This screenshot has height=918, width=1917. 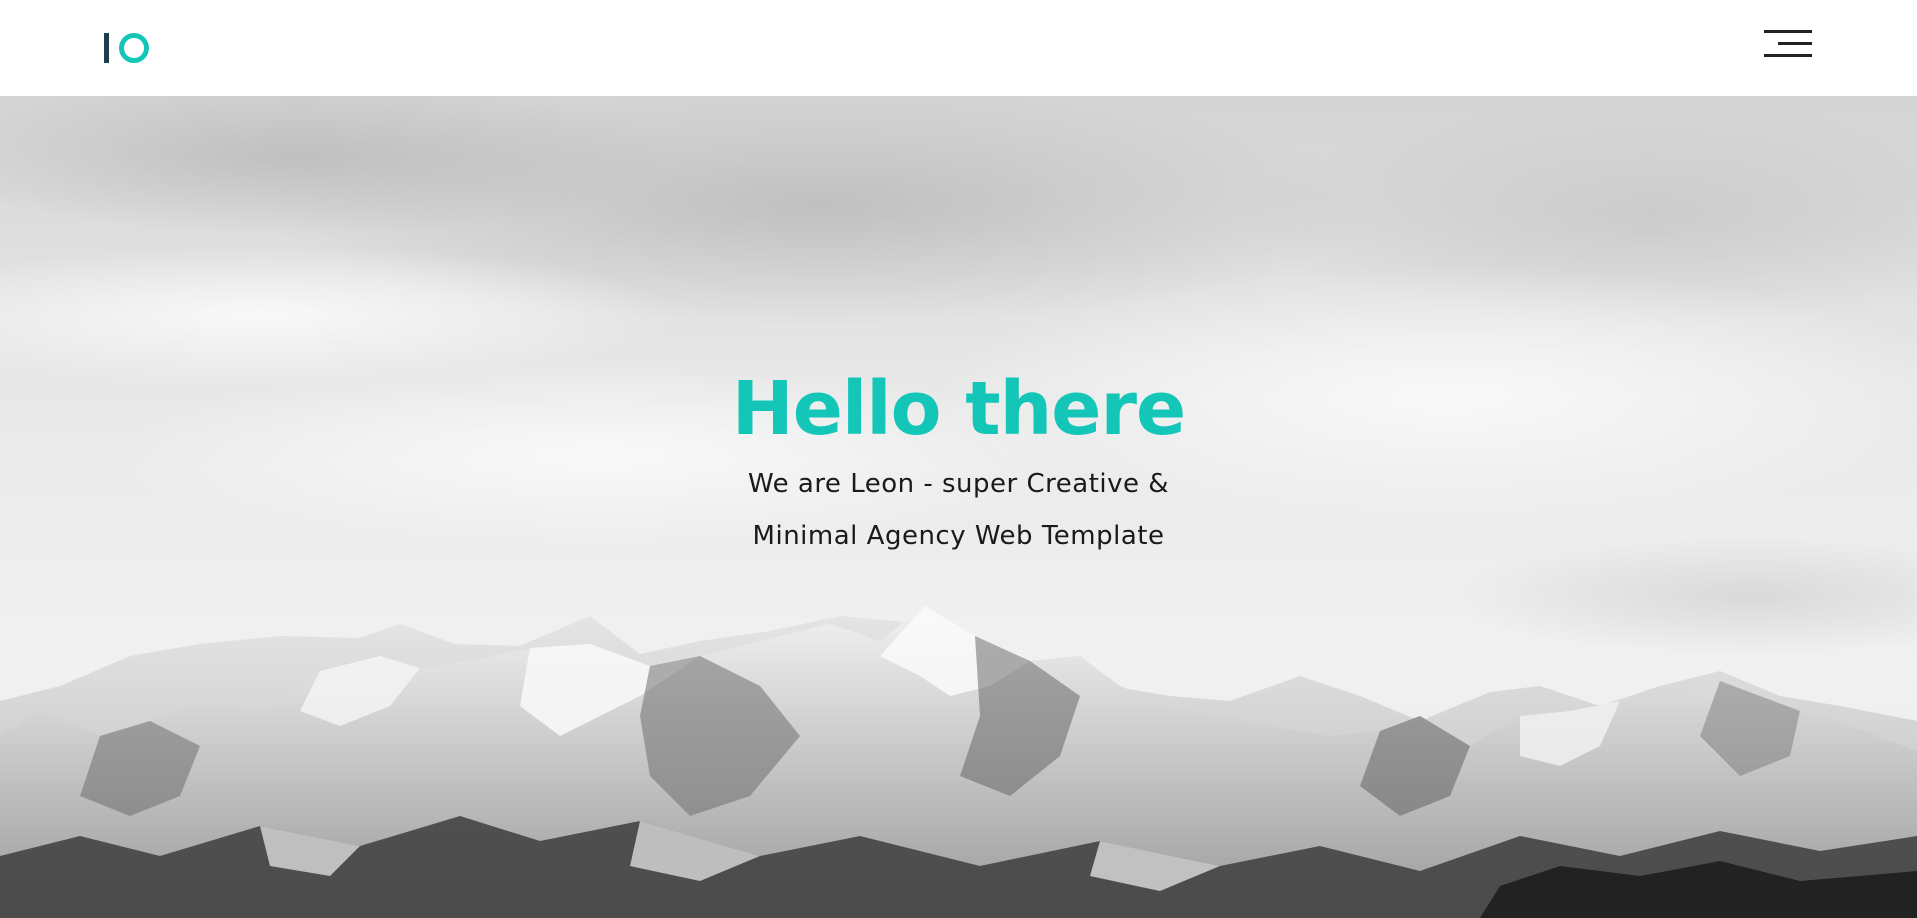 What do you see at coordinates (958, 409) in the screenshot?
I see `hero-title: Hello there` at bounding box center [958, 409].